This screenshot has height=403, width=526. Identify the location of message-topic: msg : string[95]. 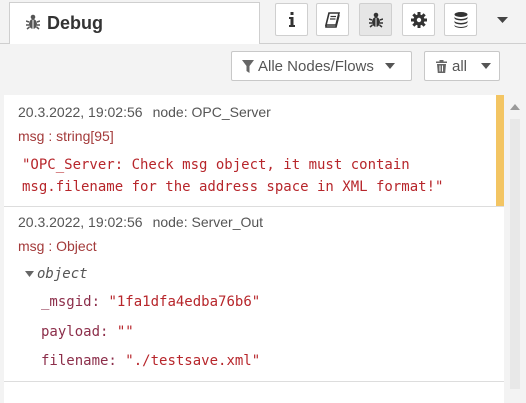
(66, 136).